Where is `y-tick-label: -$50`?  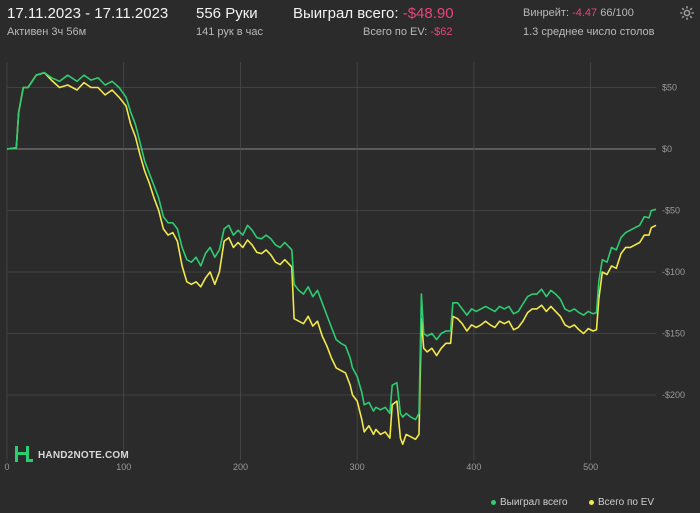
y-tick-label: -$50 is located at coordinates (671, 211).